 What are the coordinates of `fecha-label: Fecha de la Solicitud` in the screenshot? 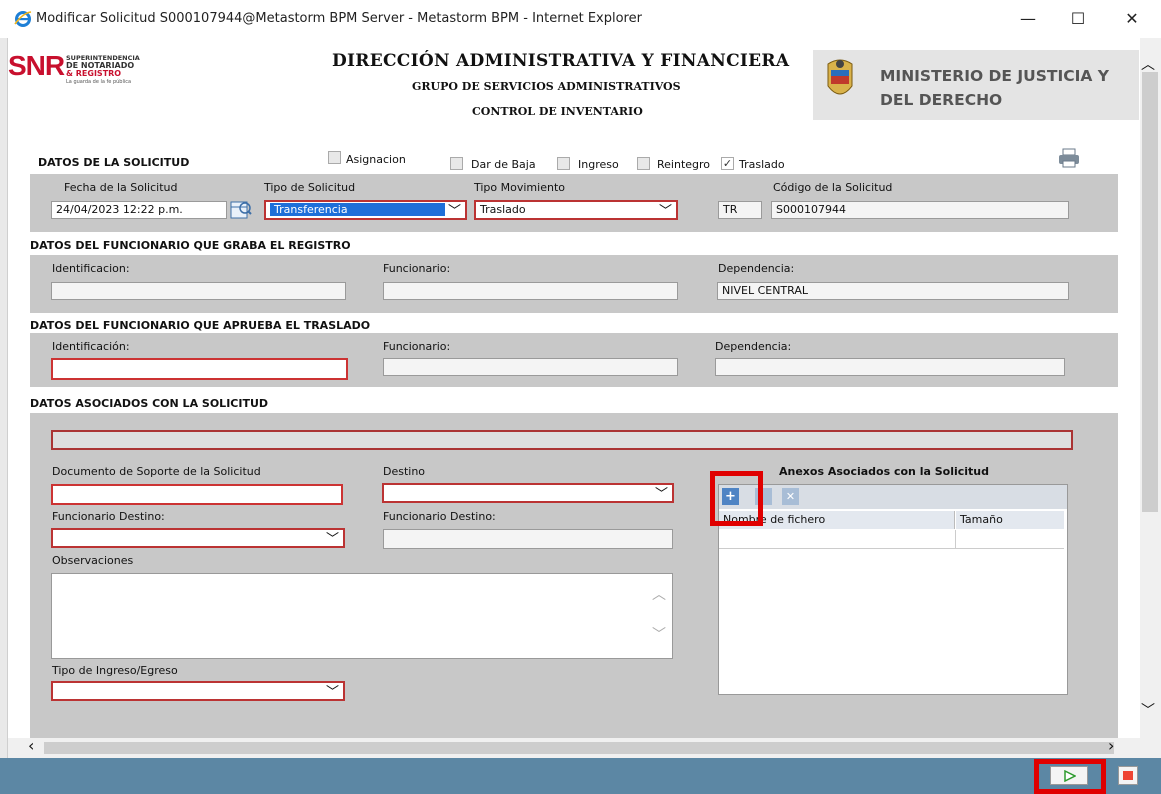 It's located at (121, 187).